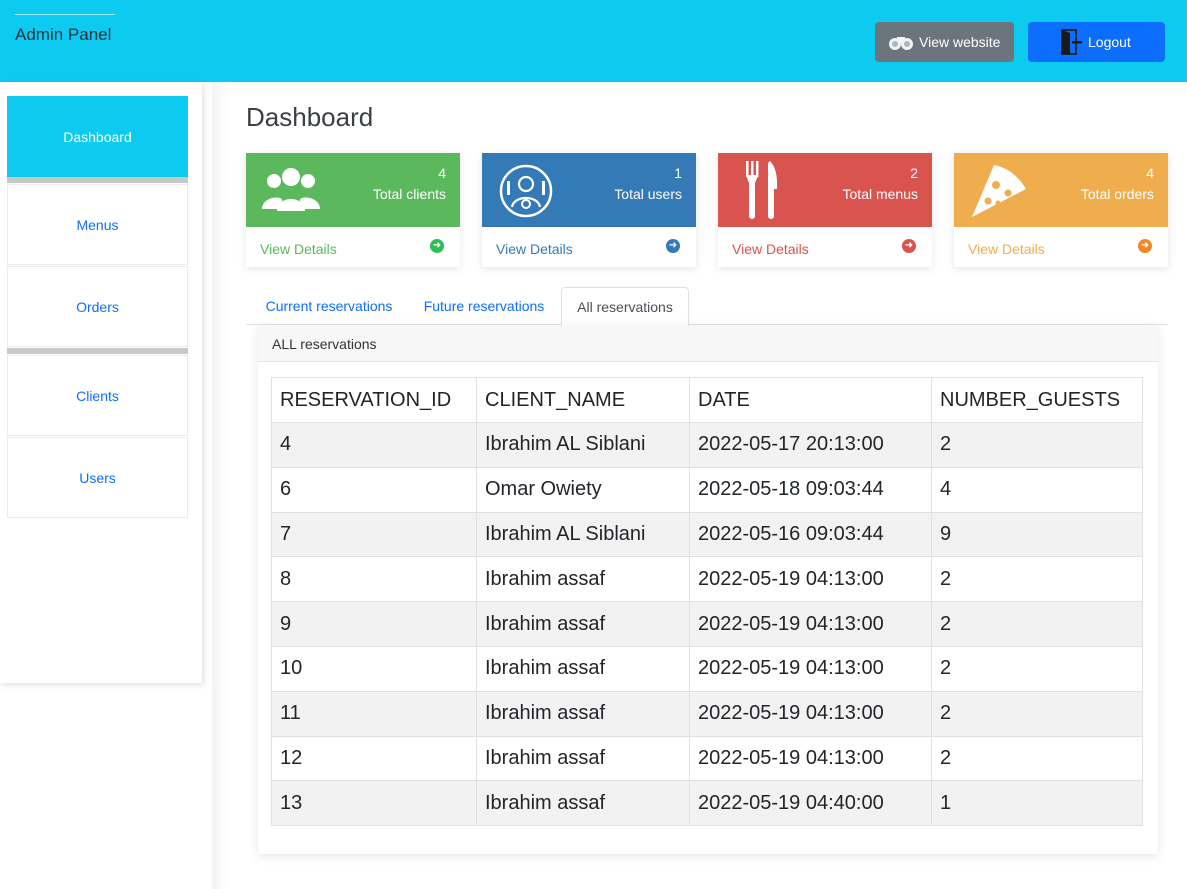  What do you see at coordinates (65, 14) in the screenshot?
I see `brand-divider` at bounding box center [65, 14].